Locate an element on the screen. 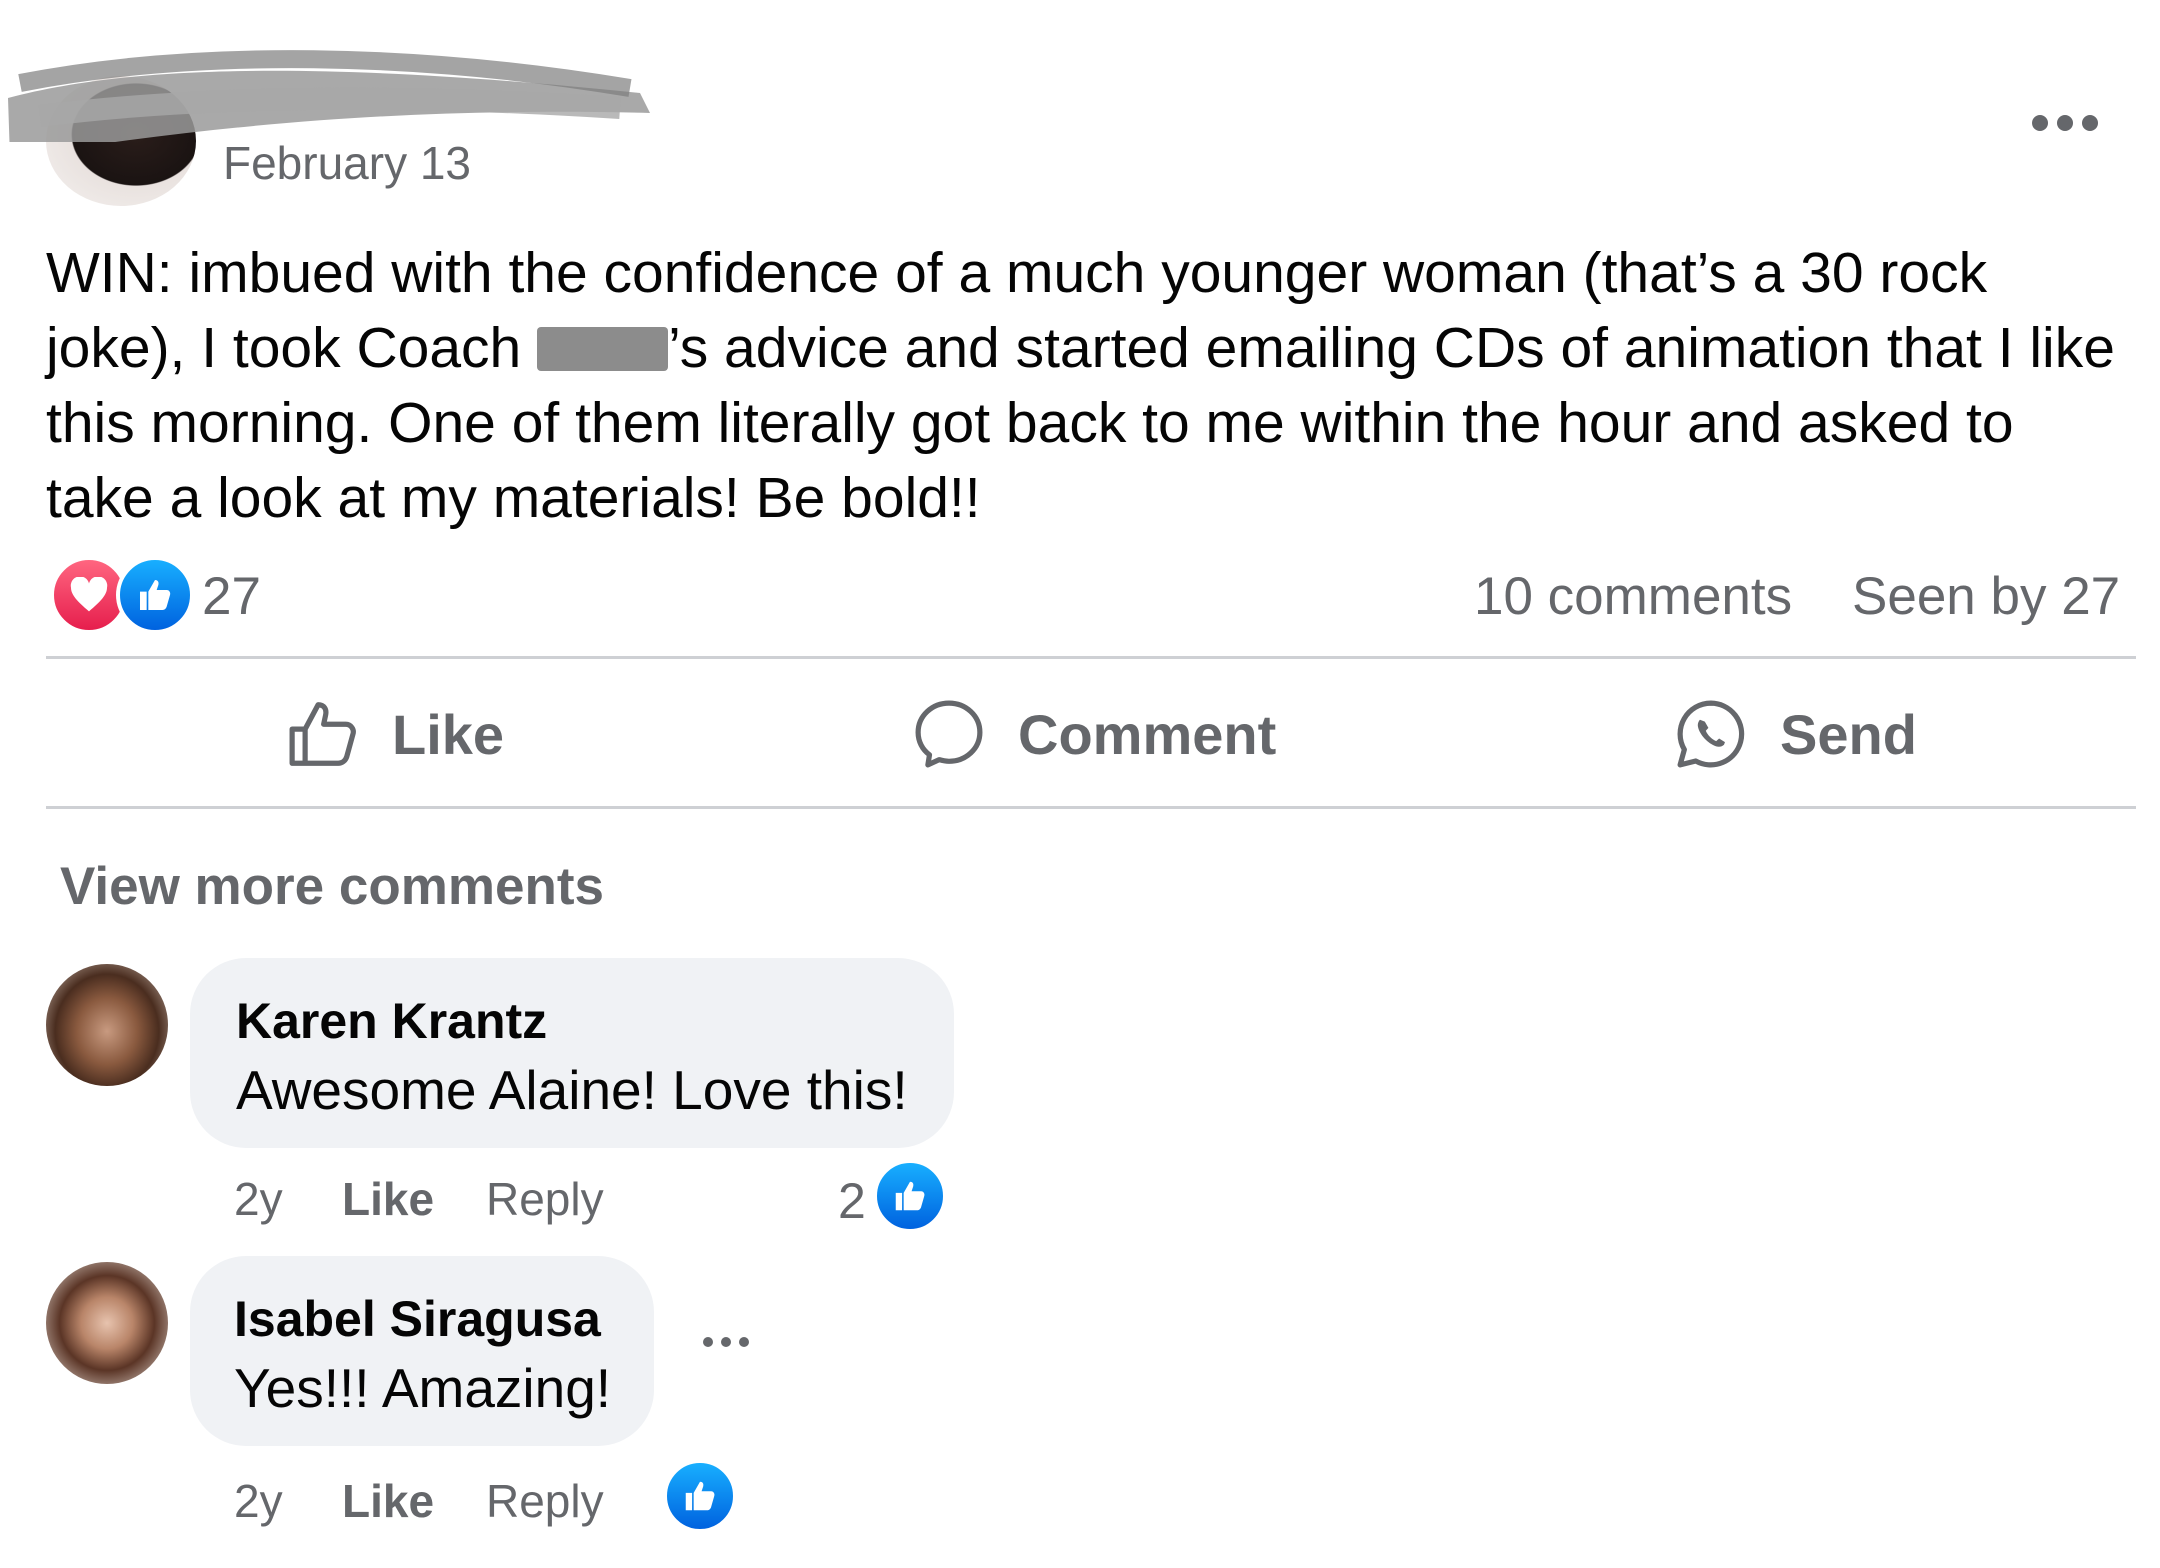 The image size is (2160, 1568). comment-text: Yes!!! Amazing! is located at coordinates (423, 1388).